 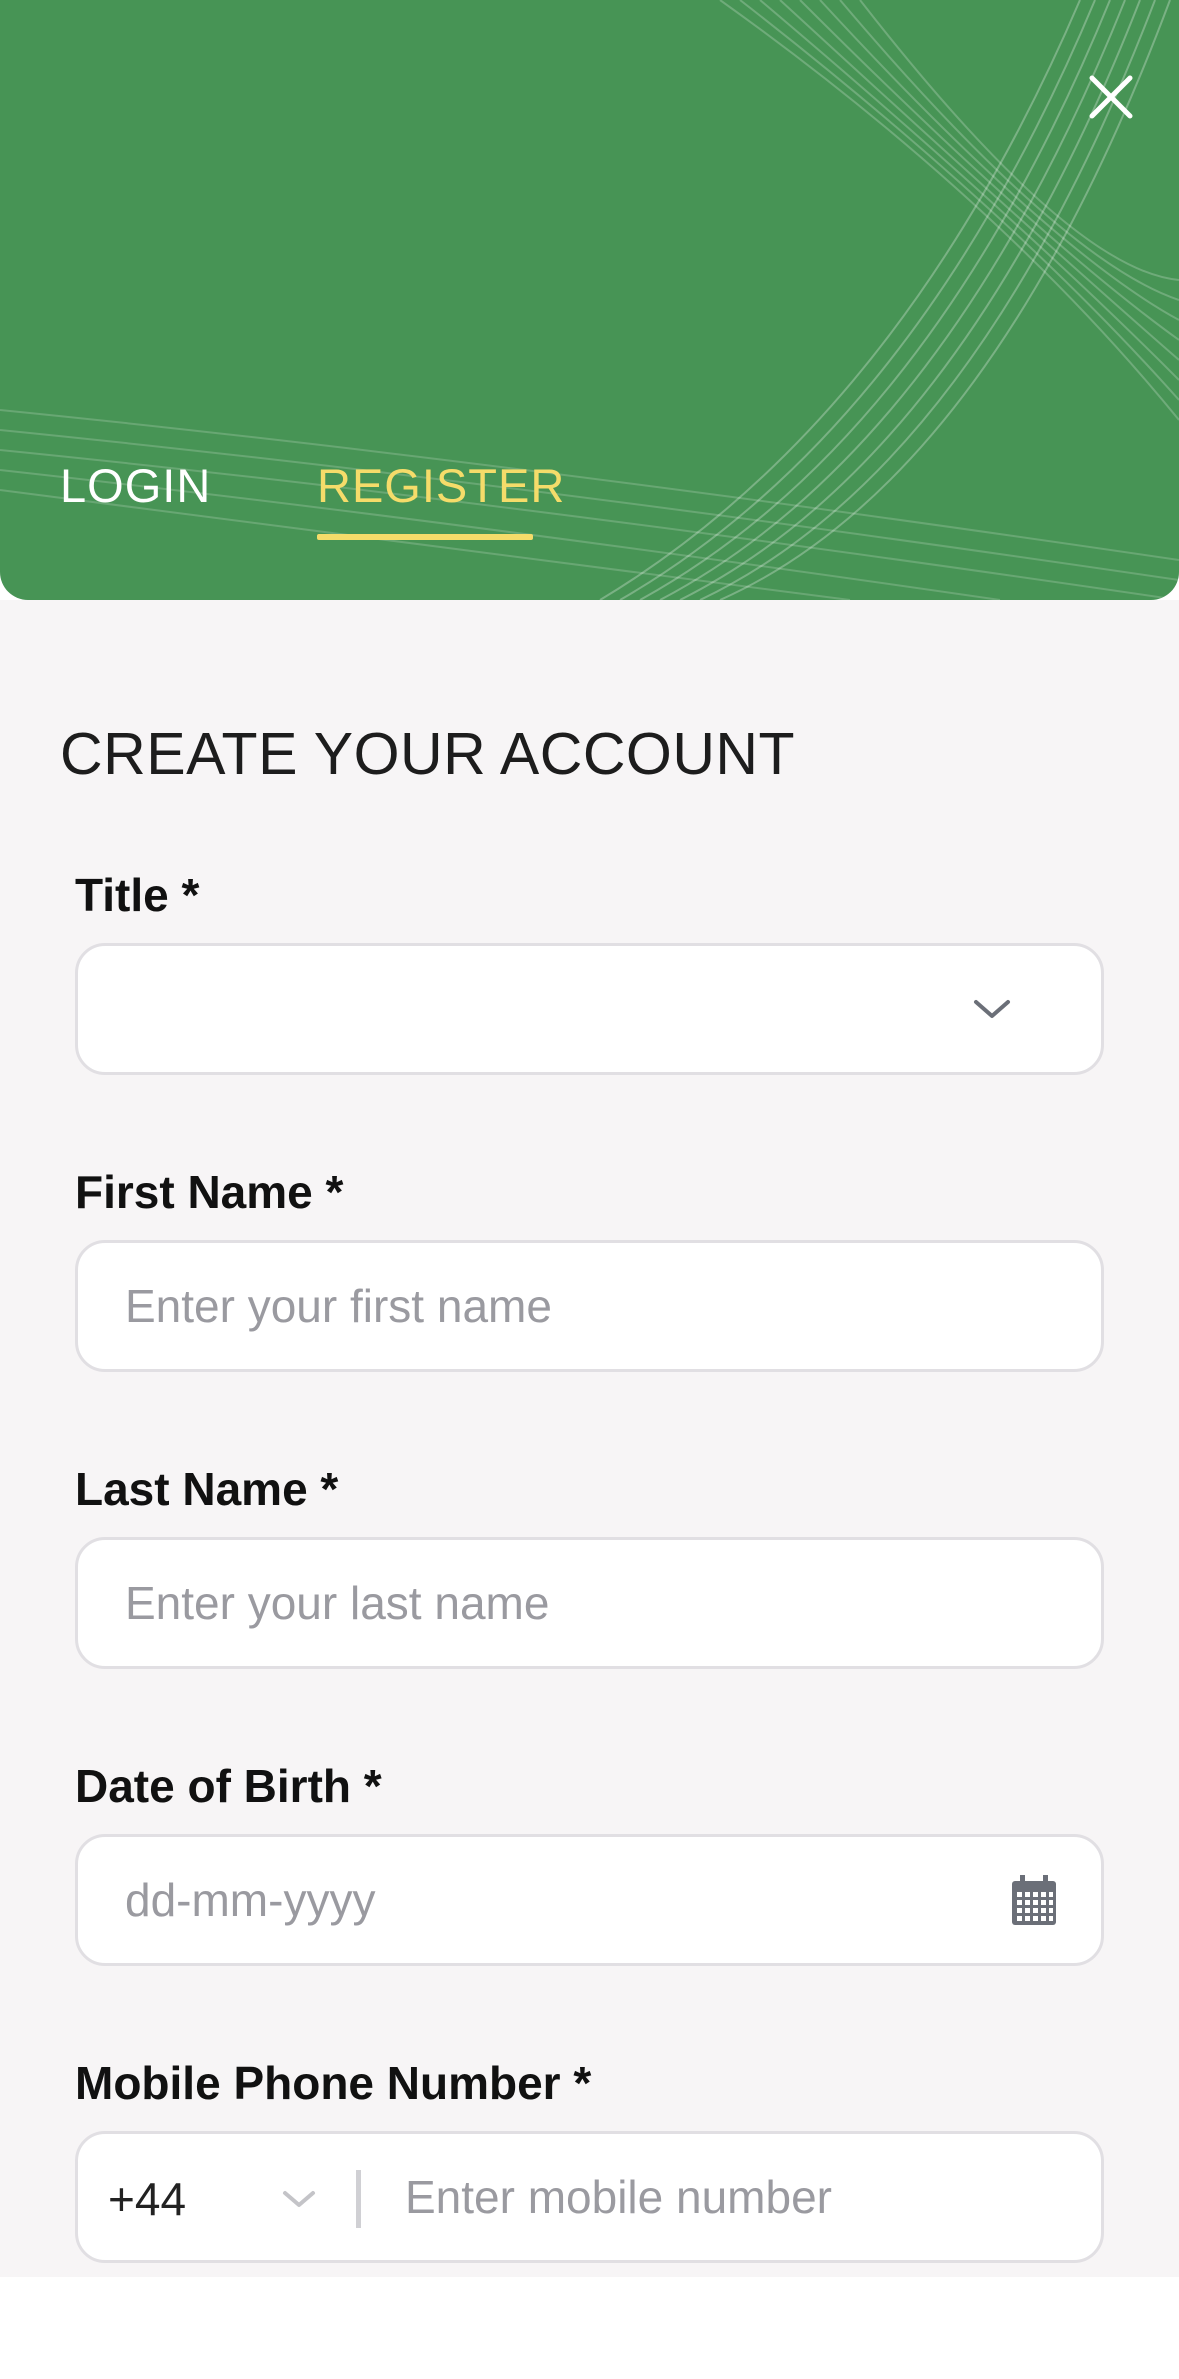 What do you see at coordinates (589, 1009) in the screenshot?
I see `title-select` at bounding box center [589, 1009].